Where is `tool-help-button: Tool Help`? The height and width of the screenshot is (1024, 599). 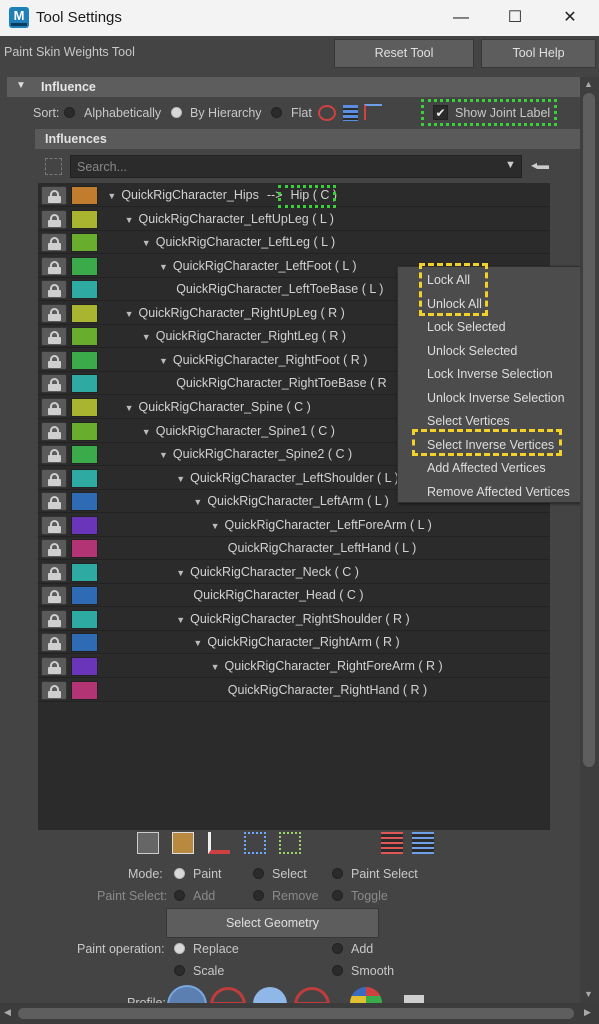
tool-help-button: Tool Help is located at coordinates (538, 53).